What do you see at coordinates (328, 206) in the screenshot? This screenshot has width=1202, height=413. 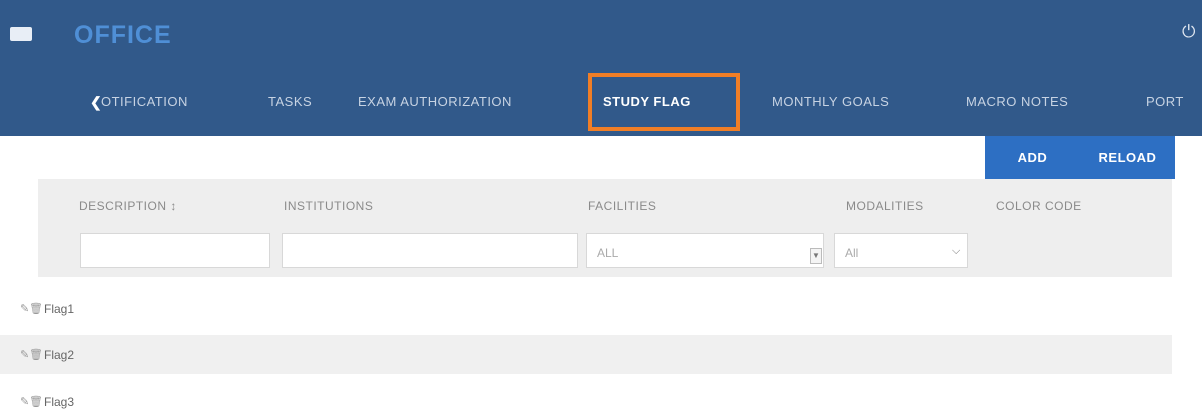 I see `column-header-institutions: INSTITUTIONS` at bounding box center [328, 206].